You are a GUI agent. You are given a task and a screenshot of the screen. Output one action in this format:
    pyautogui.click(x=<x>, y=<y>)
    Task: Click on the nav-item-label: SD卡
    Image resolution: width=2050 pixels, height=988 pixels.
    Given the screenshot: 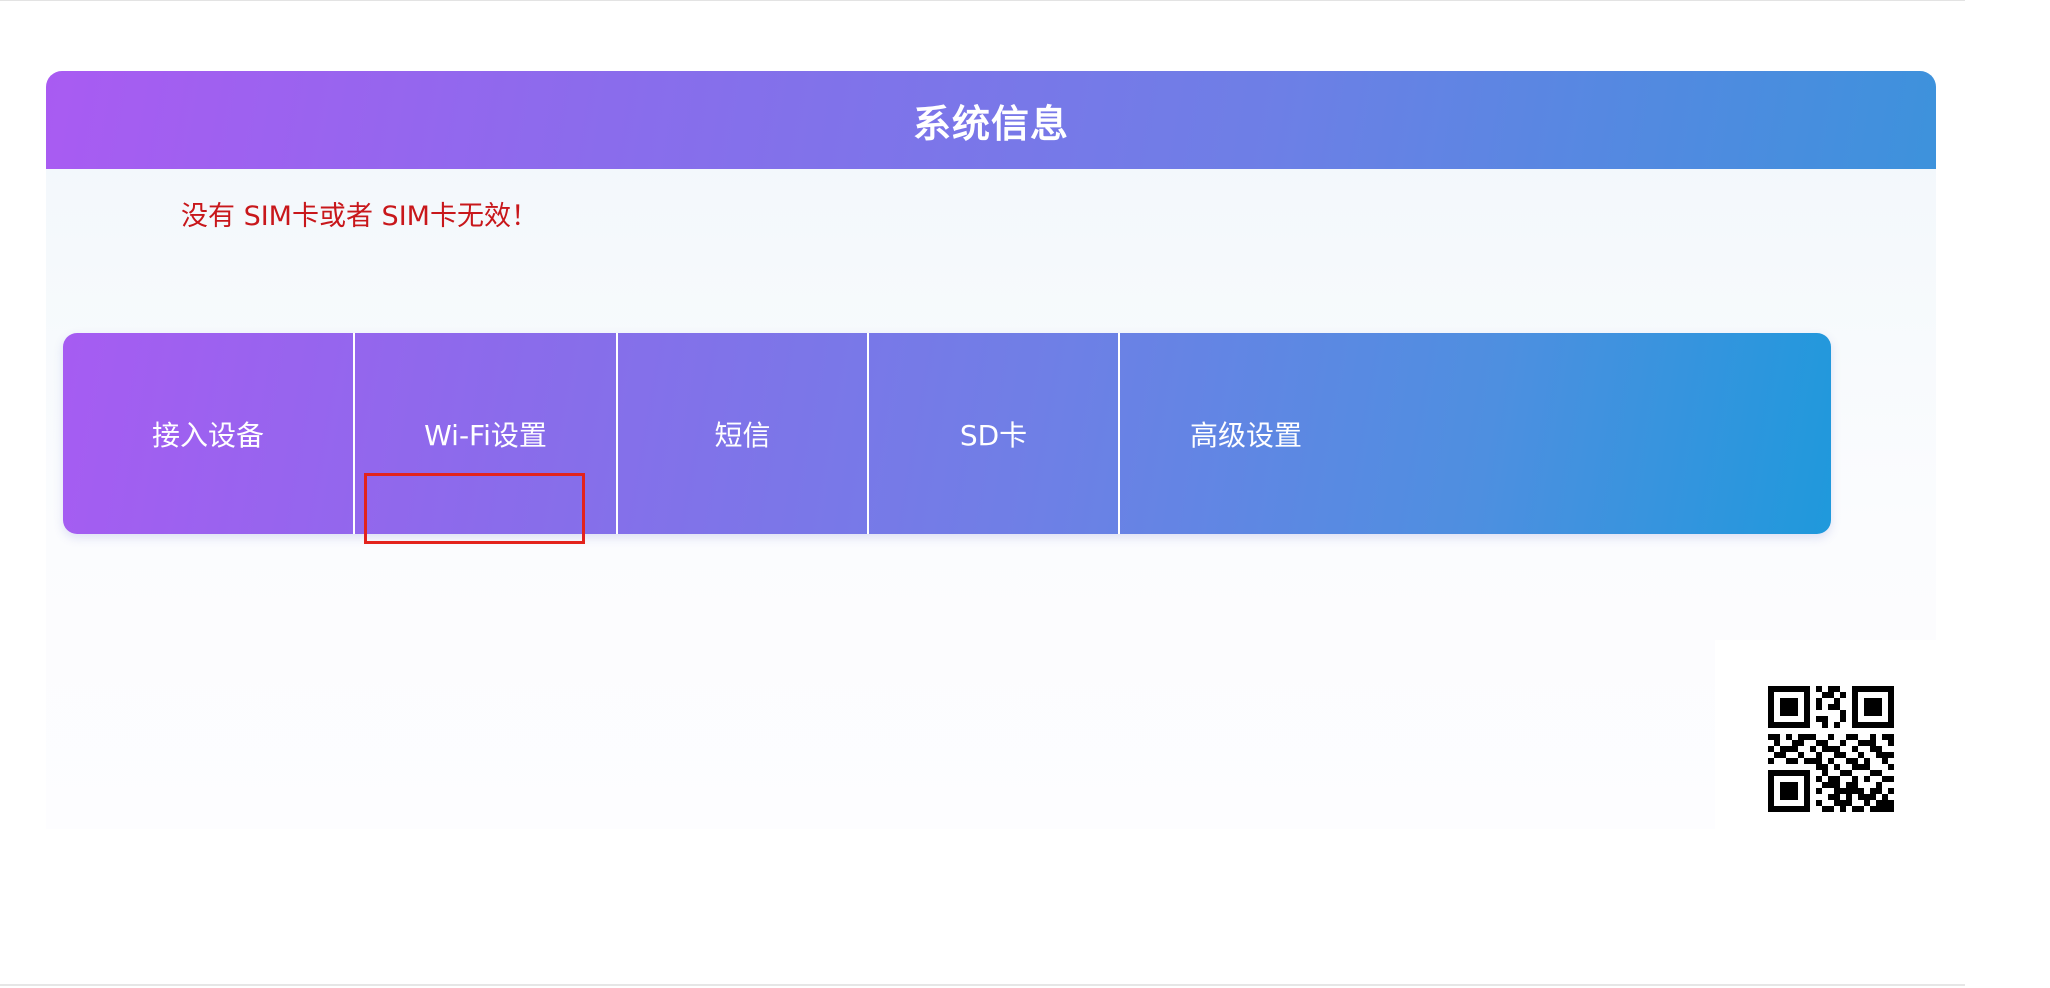 What is the action you would take?
    pyautogui.click(x=993, y=435)
    